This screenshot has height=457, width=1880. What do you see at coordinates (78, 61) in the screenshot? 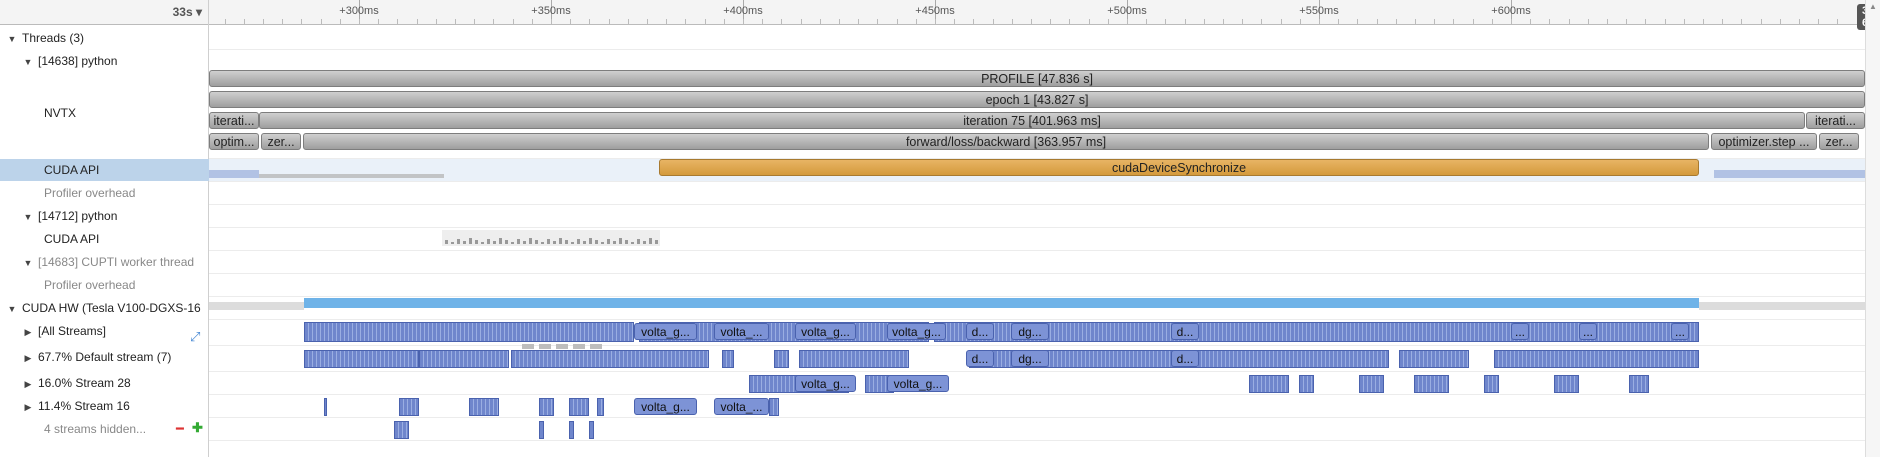
I see `row-label-text: [14638] python` at bounding box center [78, 61].